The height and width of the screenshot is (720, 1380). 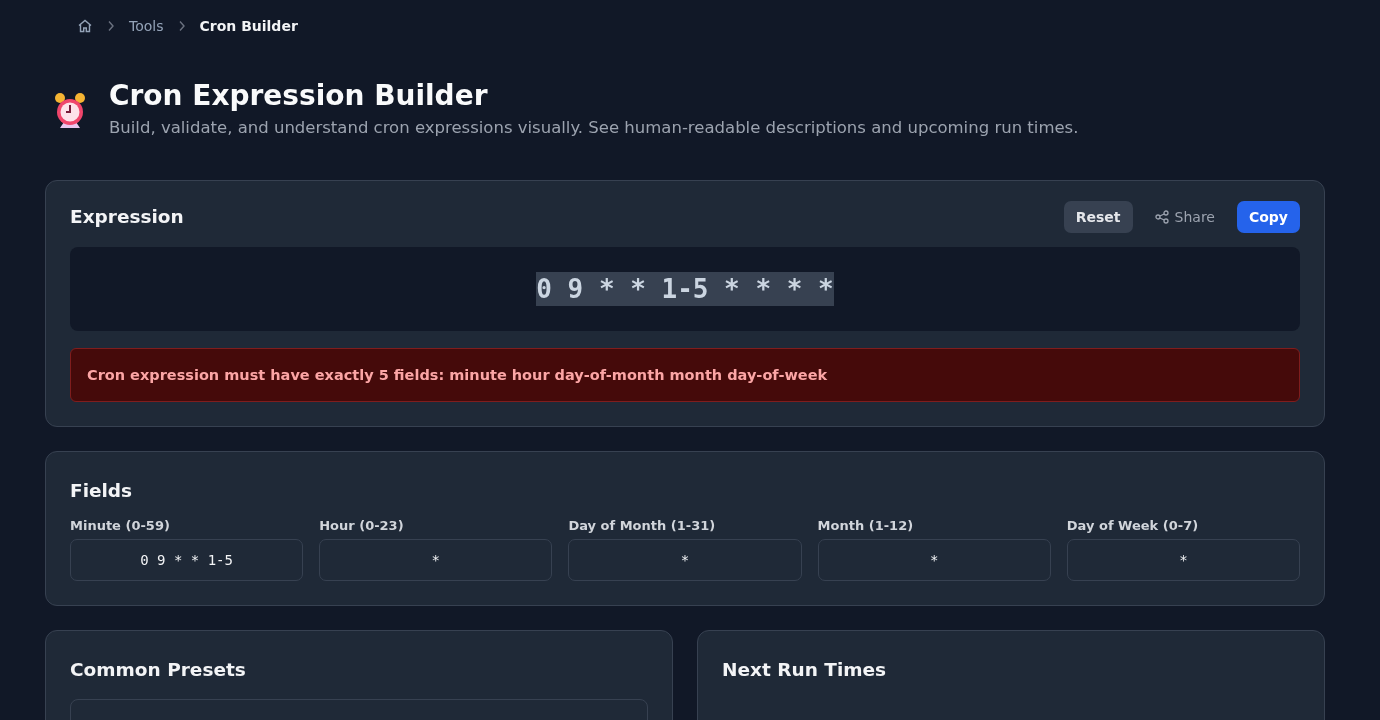 What do you see at coordinates (120, 525) in the screenshot?
I see `field-label: Minute (0-59)` at bounding box center [120, 525].